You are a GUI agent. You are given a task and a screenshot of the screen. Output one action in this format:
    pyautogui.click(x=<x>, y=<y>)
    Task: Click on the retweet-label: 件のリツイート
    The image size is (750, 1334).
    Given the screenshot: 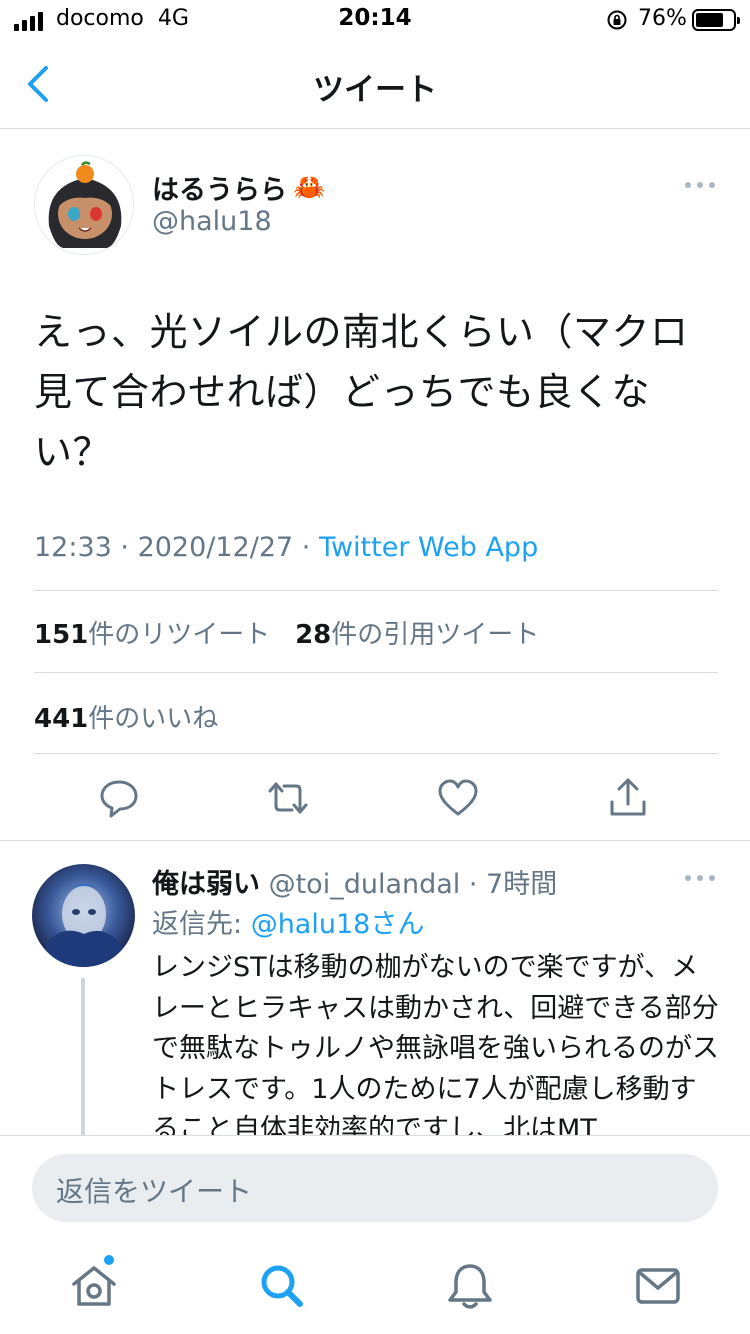 What is the action you would take?
    pyautogui.click(x=179, y=635)
    